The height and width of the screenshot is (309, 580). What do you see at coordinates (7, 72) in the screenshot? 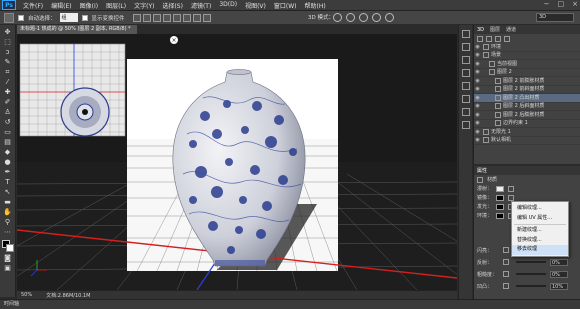
I see `crop-tool-icon: ⌗` at bounding box center [7, 72].